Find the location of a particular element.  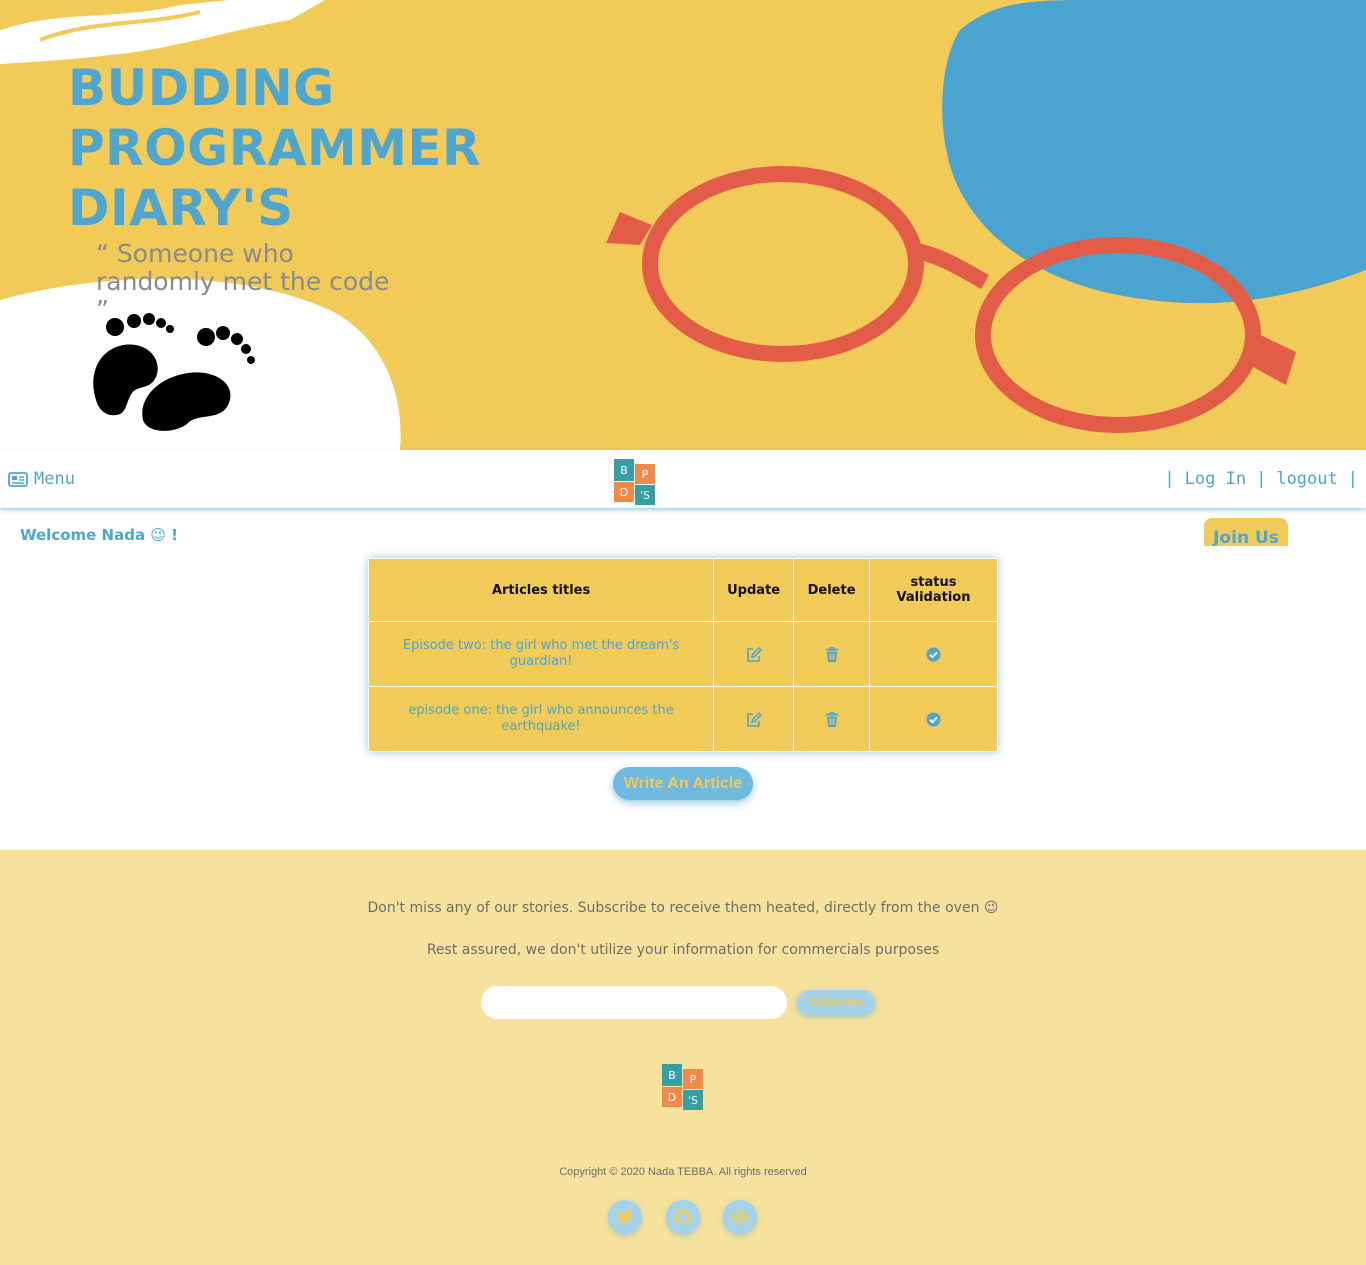

menu-button: Menu is located at coordinates (41, 479).